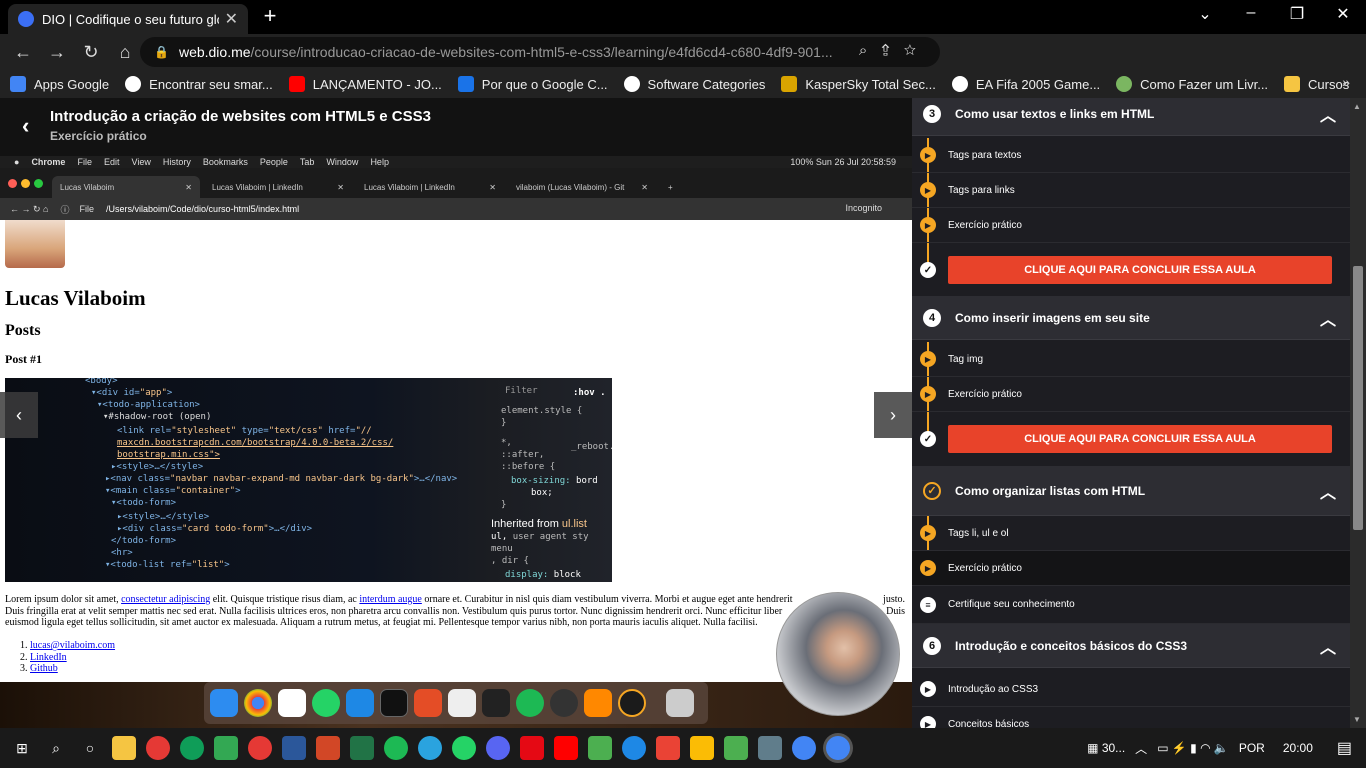 The width and height of the screenshot is (1366, 768). What do you see at coordinates (928, 359) in the screenshot?
I see `play-icon: ▶` at bounding box center [928, 359].